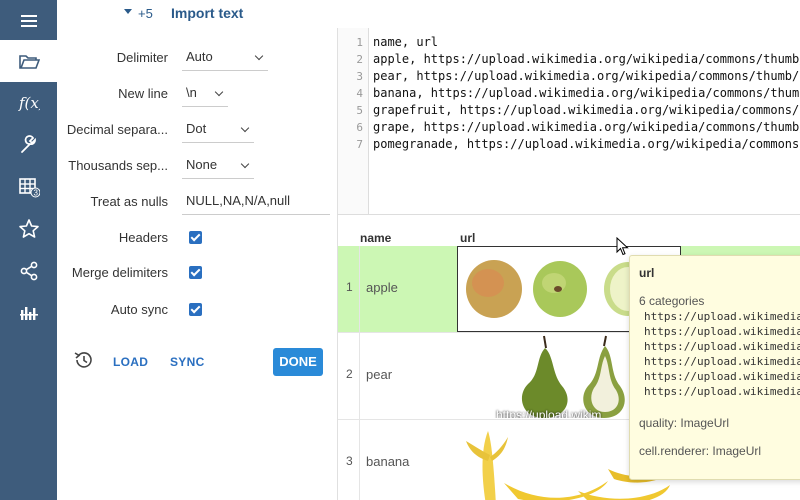 The height and width of the screenshot is (500, 800). I want to click on headers-checkbox, so click(195, 237).